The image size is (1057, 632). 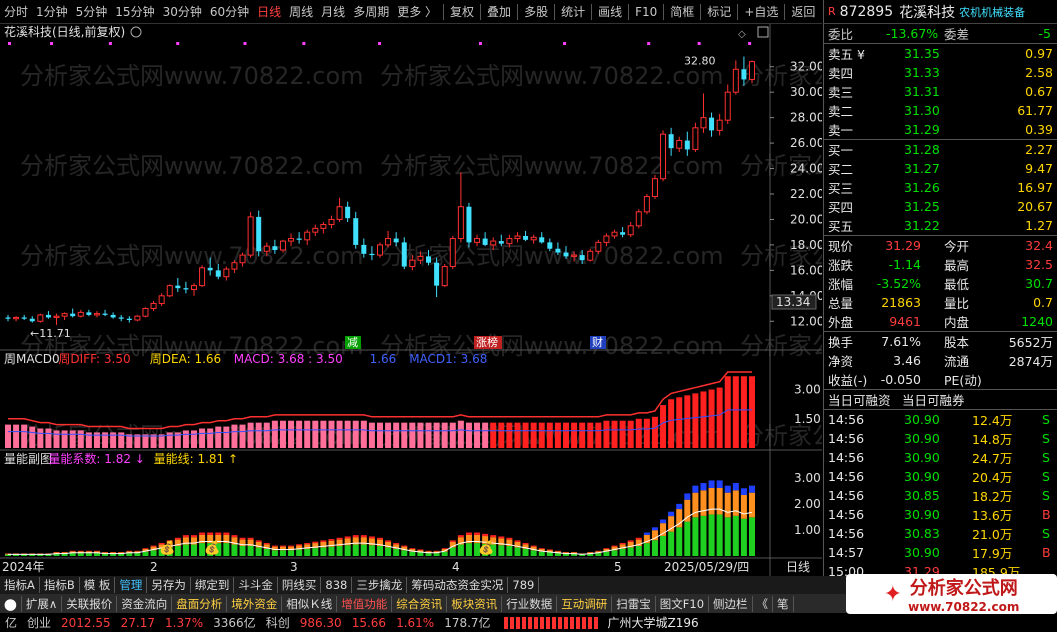 What do you see at coordinates (92, 11) in the screenshot?
I see `period-tab-2: 5分钟` at bounding box center [92, 11].